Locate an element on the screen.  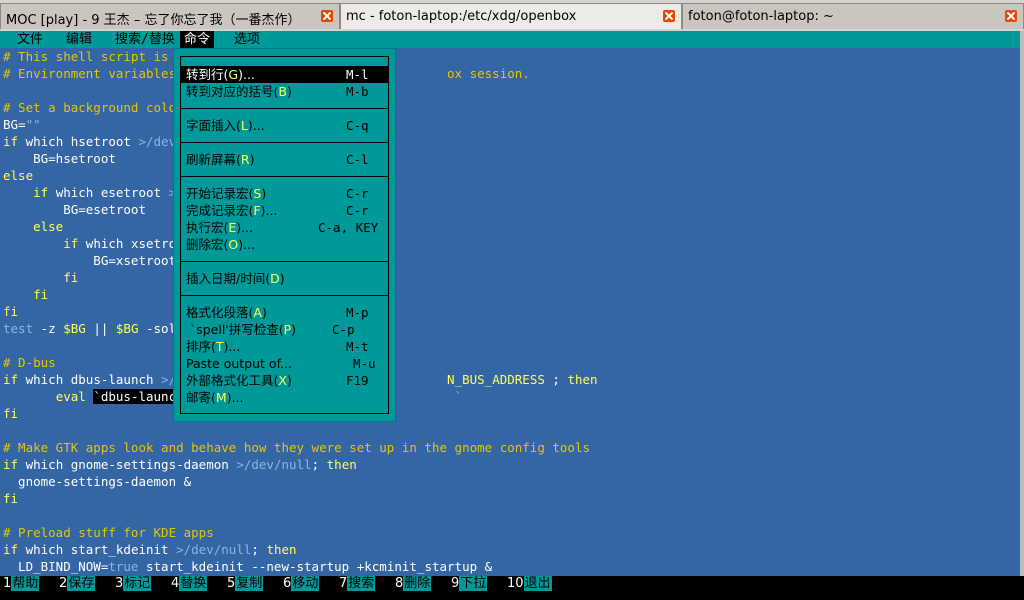
menu-item-shortcut: M-p is located at coordinates (357, 312).